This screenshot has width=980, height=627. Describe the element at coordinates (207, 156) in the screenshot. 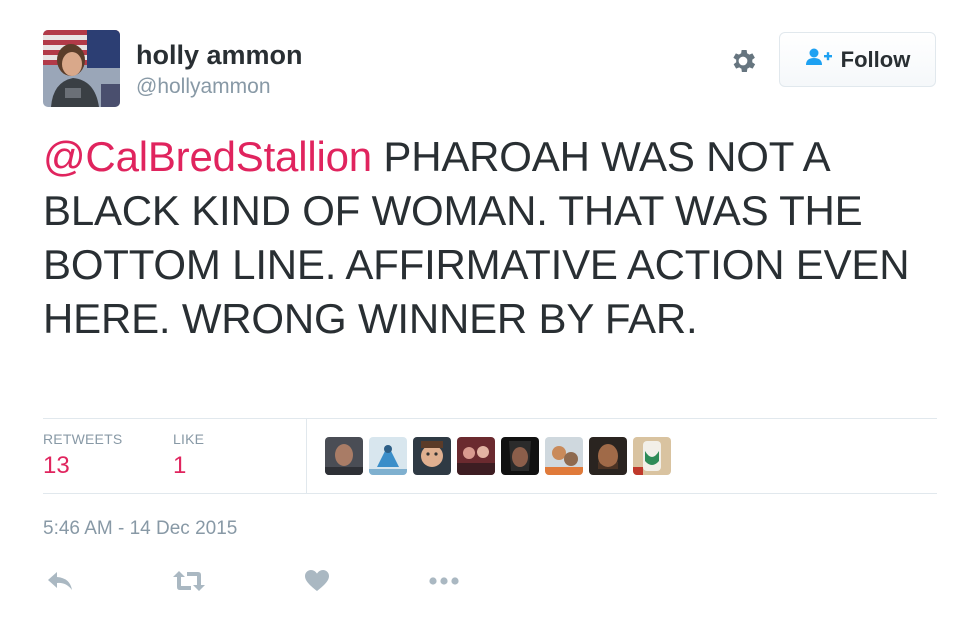

I see `mention-link: @CalBredStallion` at that location.